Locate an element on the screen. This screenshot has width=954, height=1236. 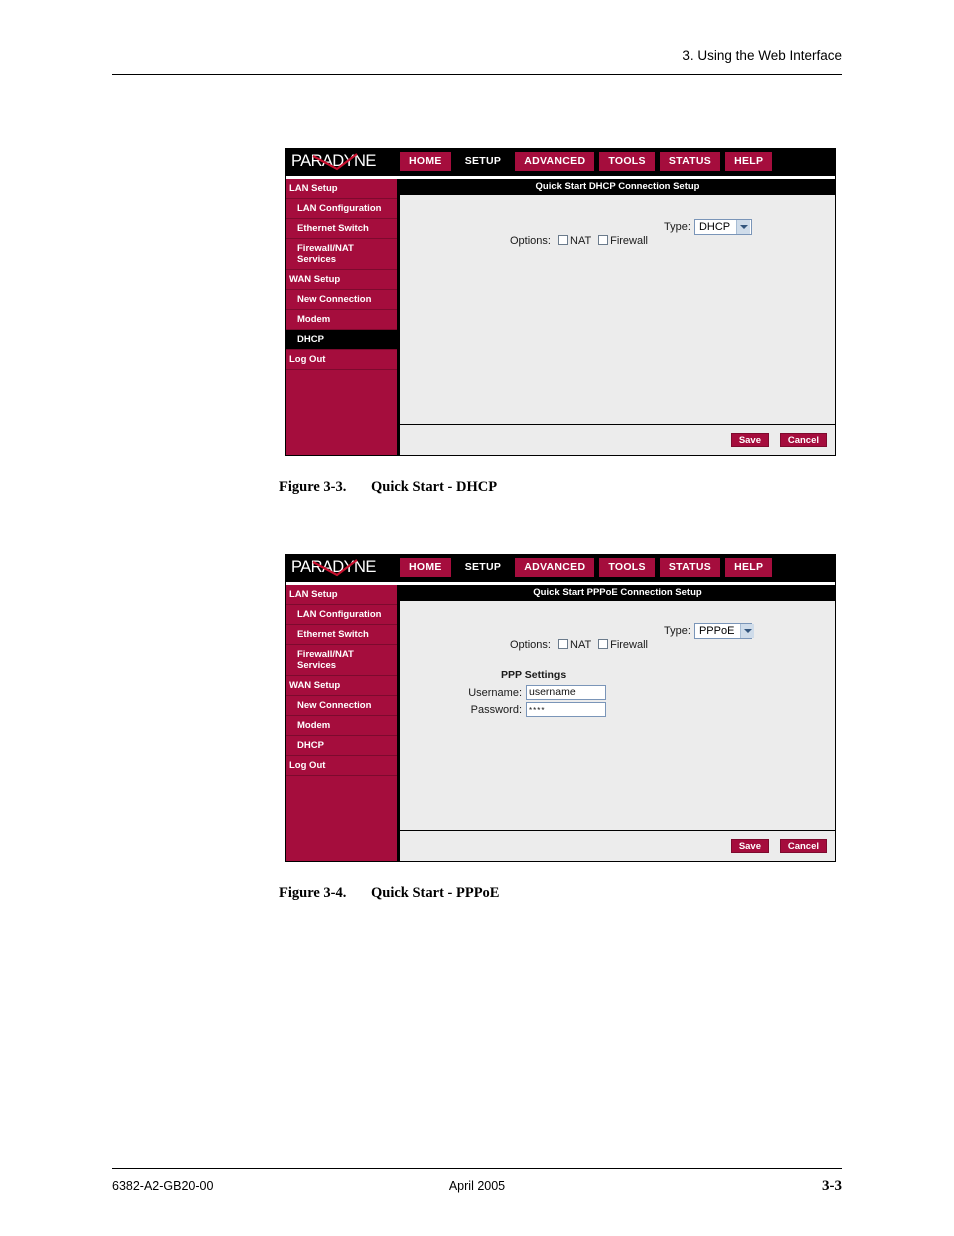
main-nav-dhcp: HOME SETUP ADVANCED TOOLS STATUS HELP is located at coordinates (588, 161).